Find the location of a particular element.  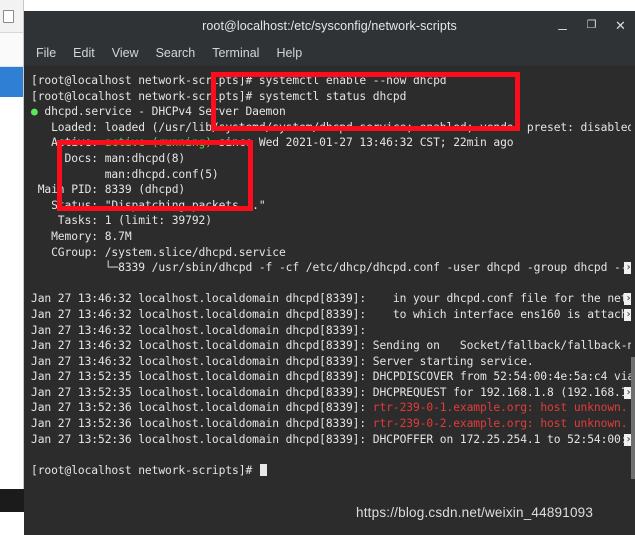

menubar: File Edit View Search Terminal Help is located at coordinates (329, 53).